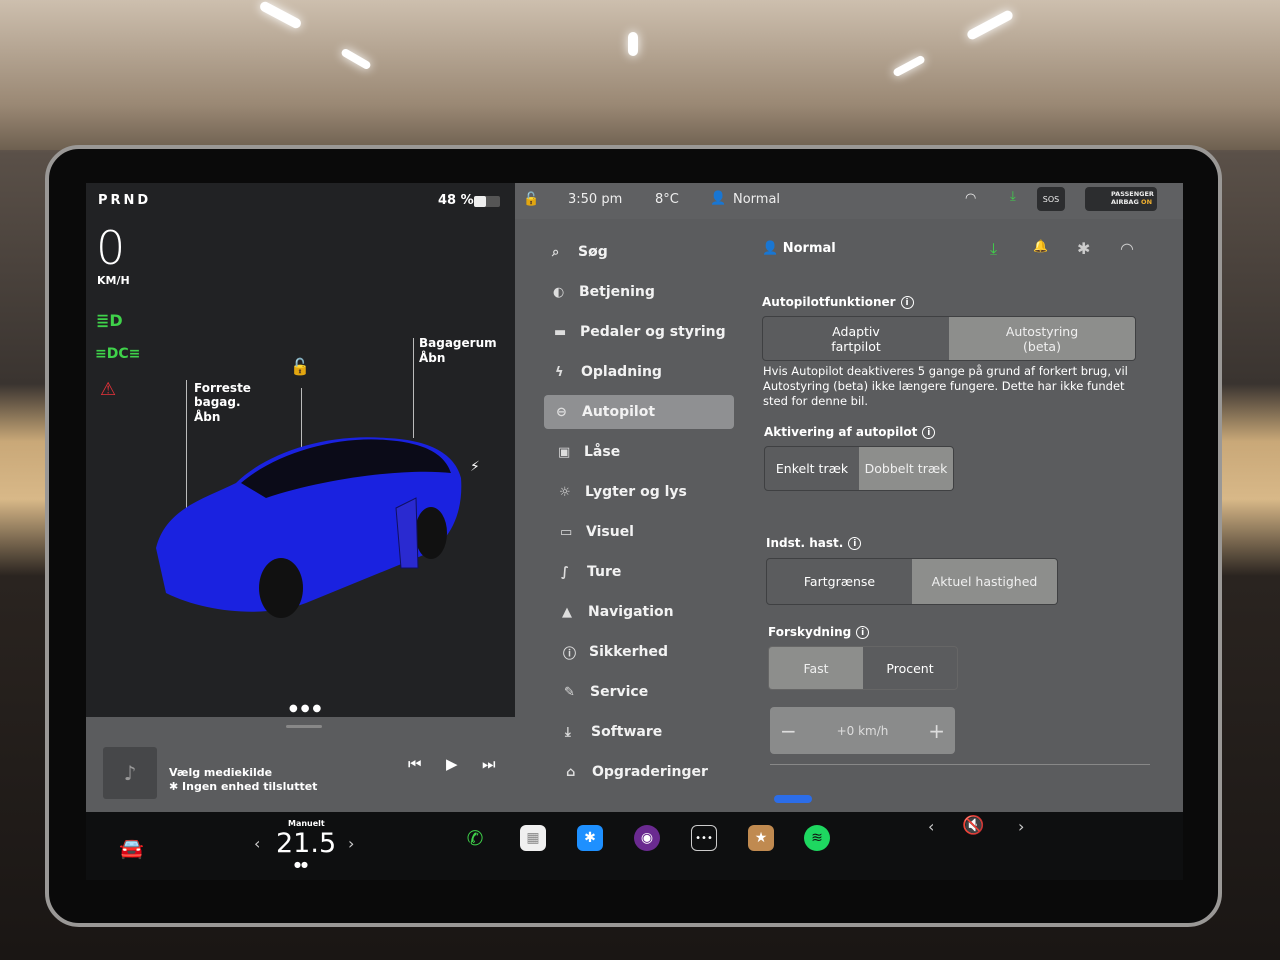 This screenshot has width=1280, height=960. Describe the element at coordinates (973, 825) in the screenshot. I see `mute-icon: 🔇` at that location.